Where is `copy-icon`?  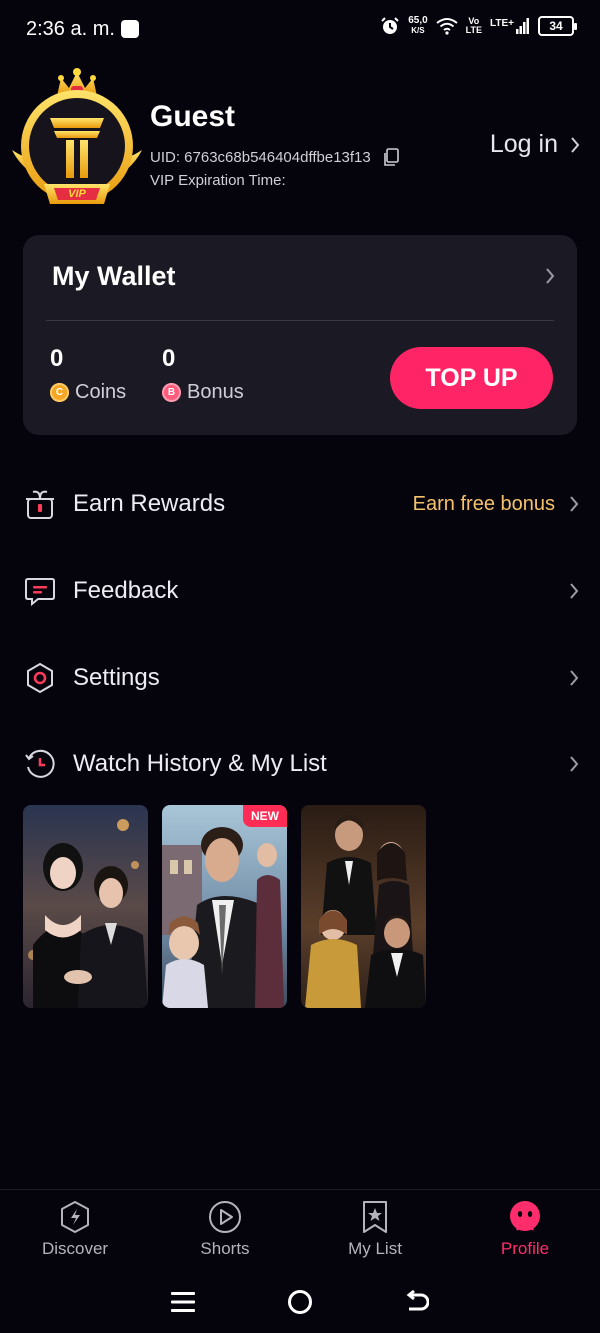
copy-icon is located at coordinates (391, 157).